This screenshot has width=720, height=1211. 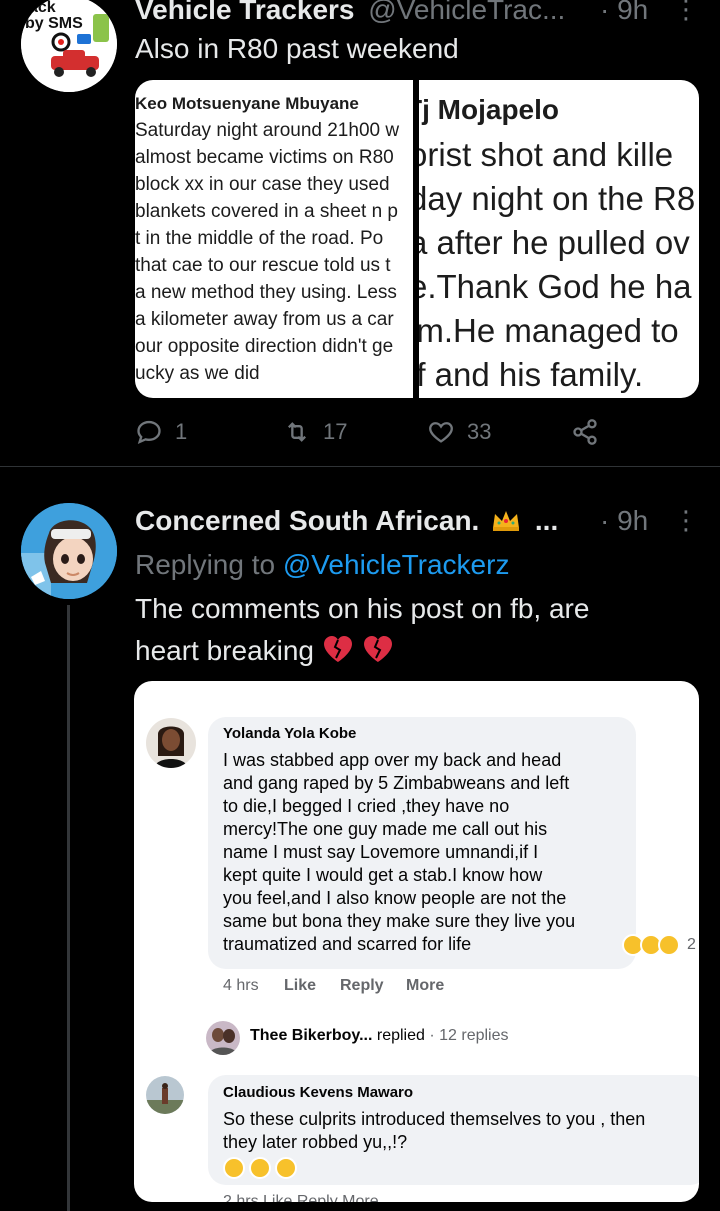 I want to click on avatar-yolanda, so click(x=171, y=743).